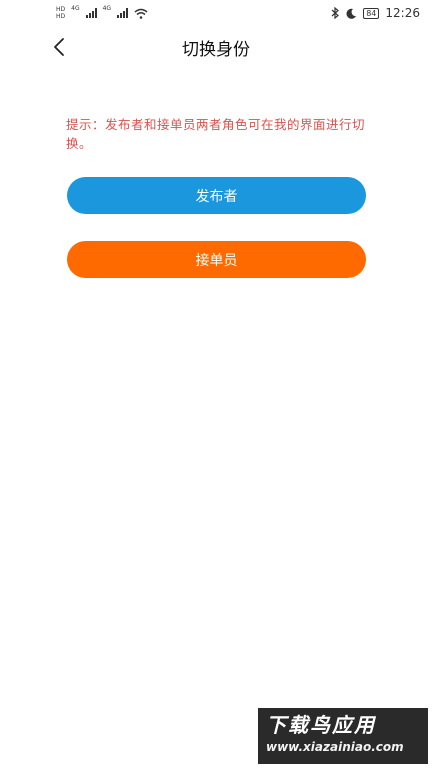 The height and width of the screenshot is (768, 432). I want to click on hint-text: 提示：发布者和接单员两者角色可在我的界面进行切换。, so click(216, 134).